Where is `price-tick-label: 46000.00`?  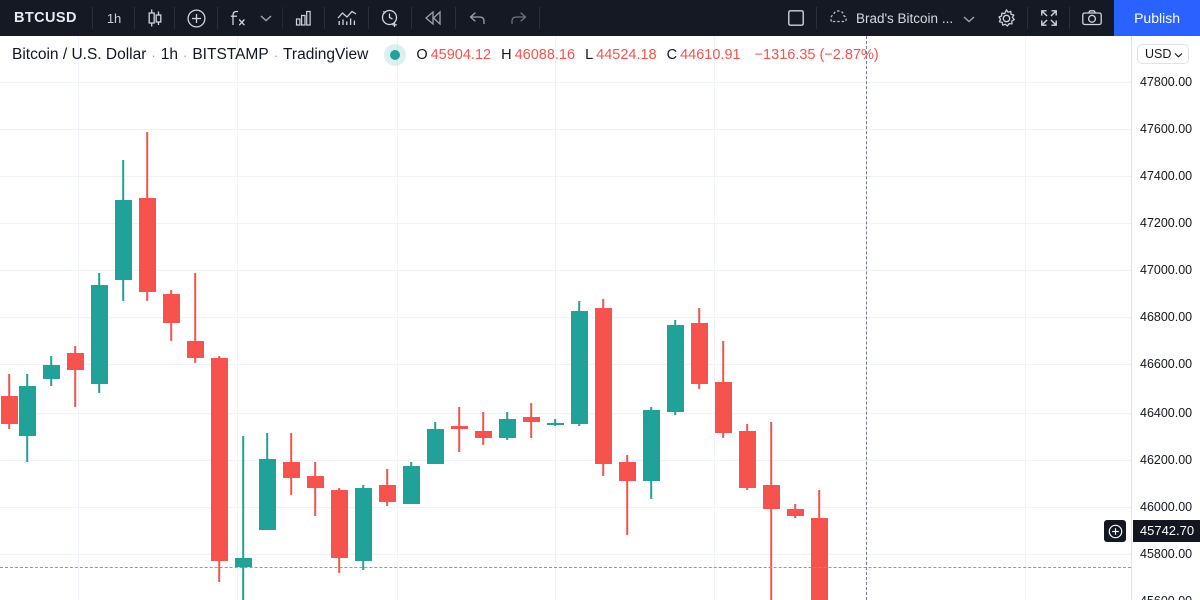
price-tick-label: 46000.00 is located at coordinates (1166, 507).